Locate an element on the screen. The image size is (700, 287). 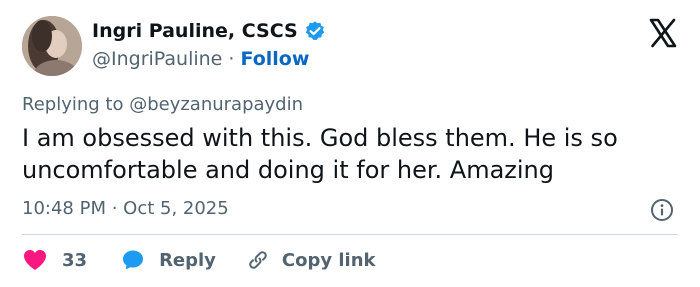
author-handle: @IngriPauline is located at coordinates (157, 59).